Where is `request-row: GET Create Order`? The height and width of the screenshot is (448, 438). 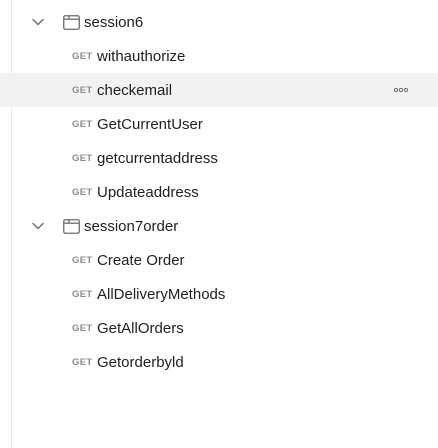
request-row: GET Create Order is located at coordinates (219, 260).